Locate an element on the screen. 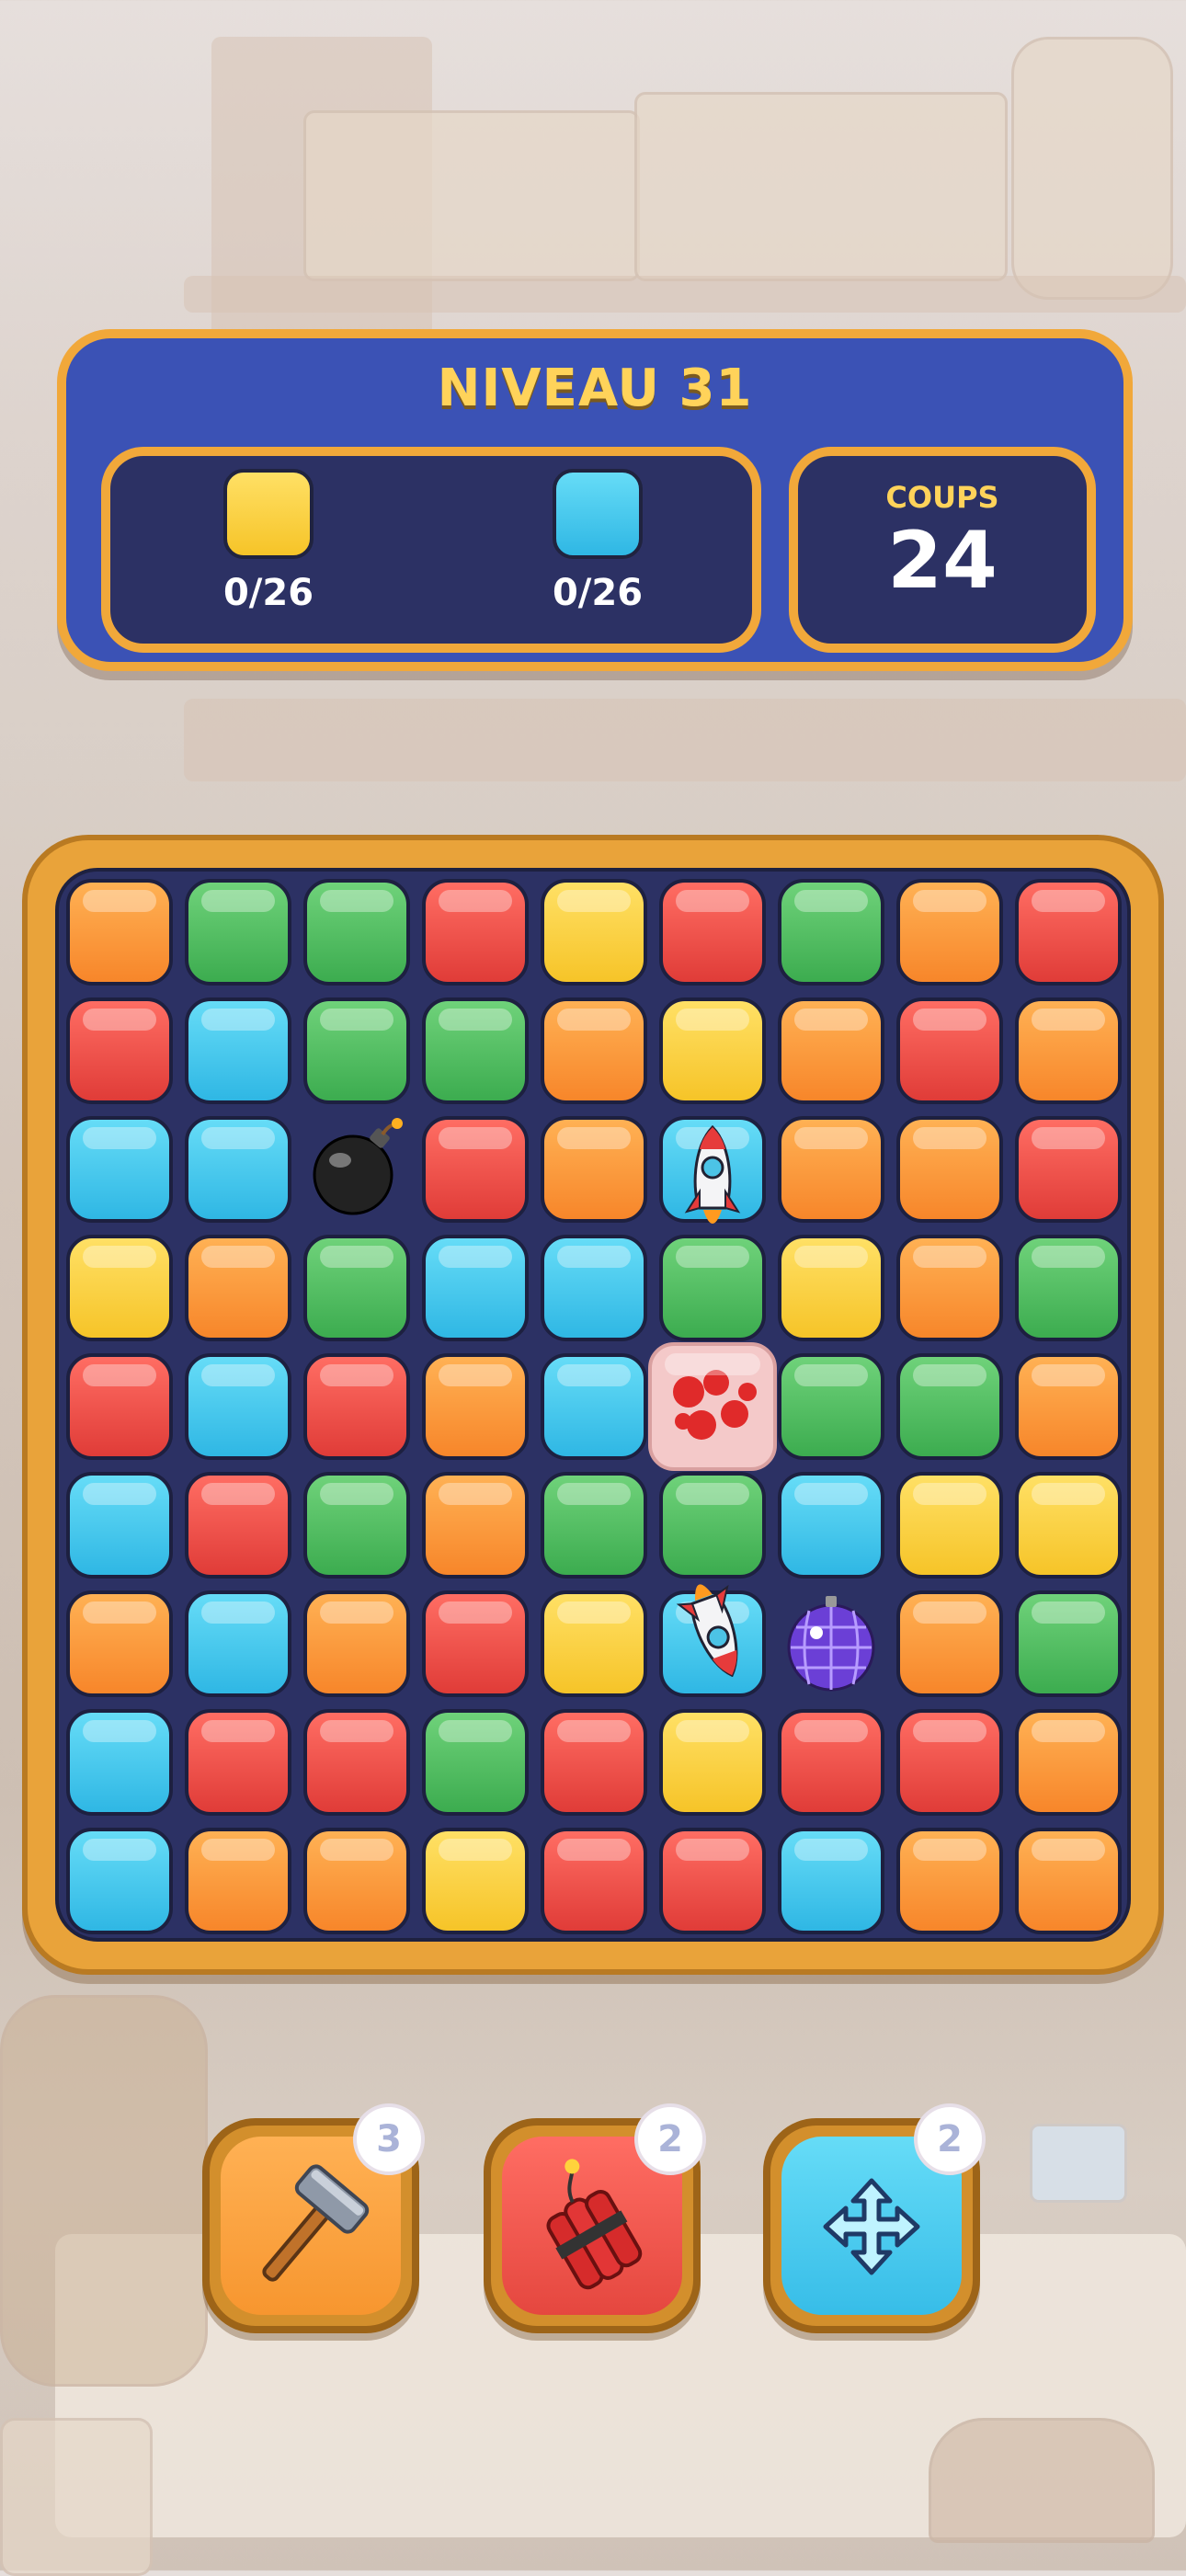 Image resolution: width=1186 pixels, height=2576 pixels. rocket-up-tile is located at coordinates (712, 1170).